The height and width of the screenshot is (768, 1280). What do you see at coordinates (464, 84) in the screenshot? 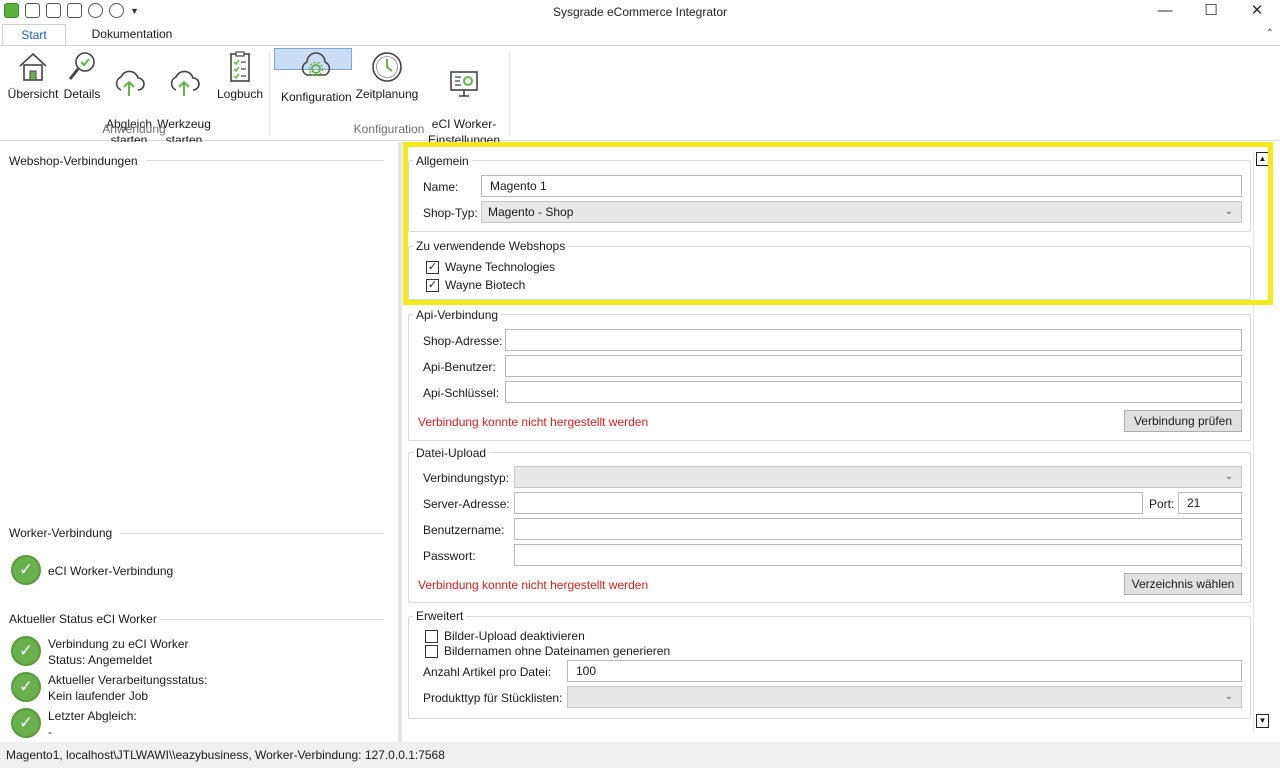
I see `monitor-gear-icon` at bounding box center [464, 84].